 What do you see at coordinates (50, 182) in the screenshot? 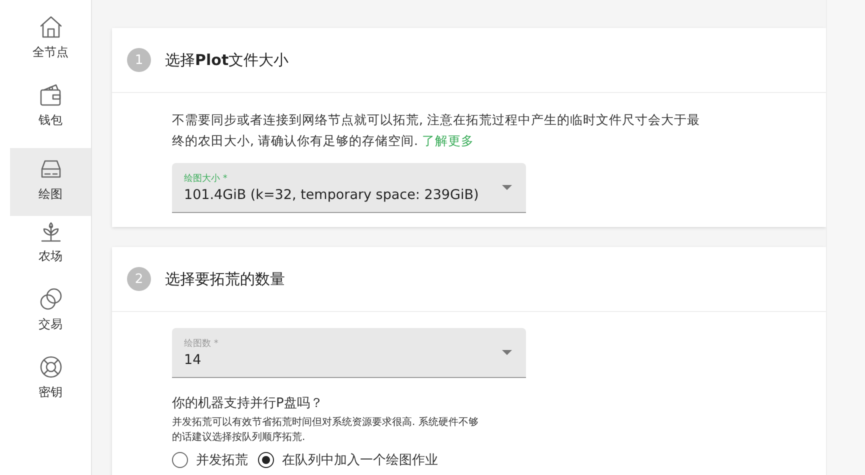
I see `nav-item: 绘图` at bounding box center [50, 182].